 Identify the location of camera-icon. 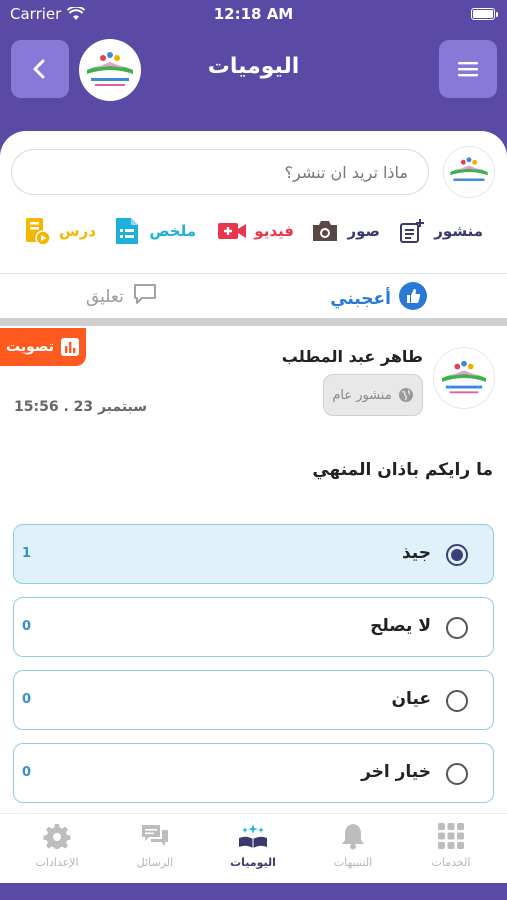
(325, 231).